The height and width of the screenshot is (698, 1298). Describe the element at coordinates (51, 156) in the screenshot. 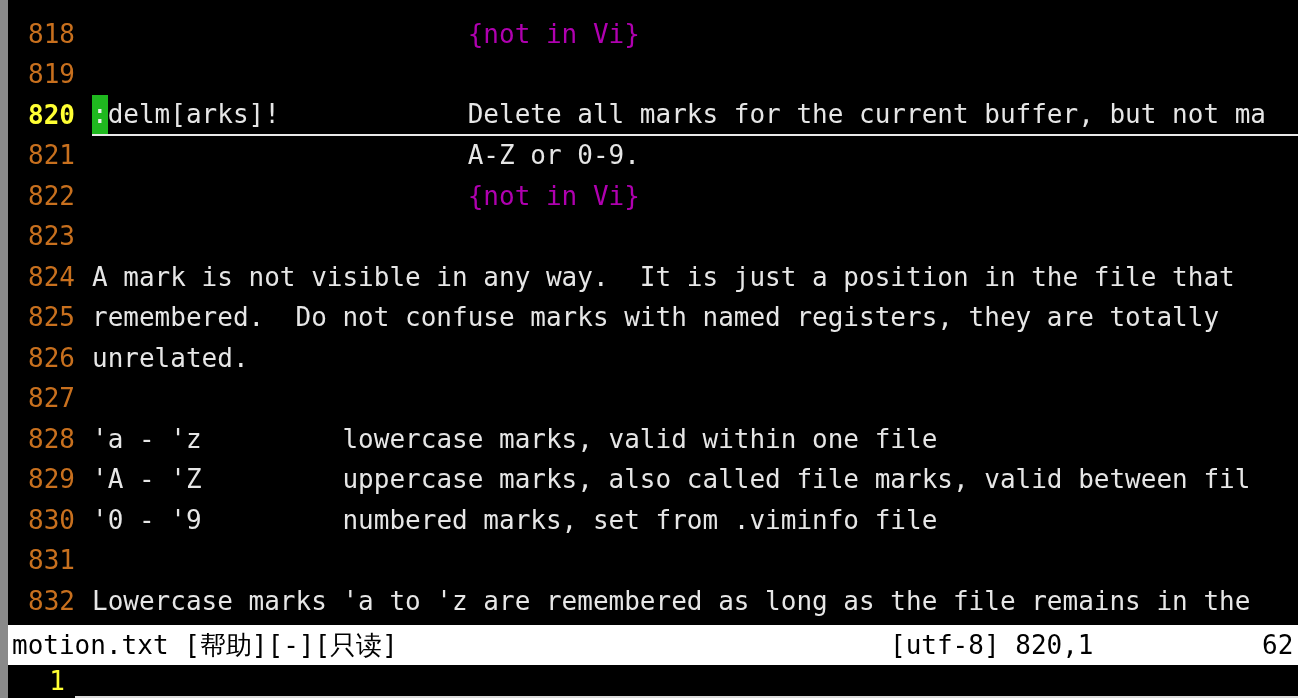

I see `line-number: 821` at that location.